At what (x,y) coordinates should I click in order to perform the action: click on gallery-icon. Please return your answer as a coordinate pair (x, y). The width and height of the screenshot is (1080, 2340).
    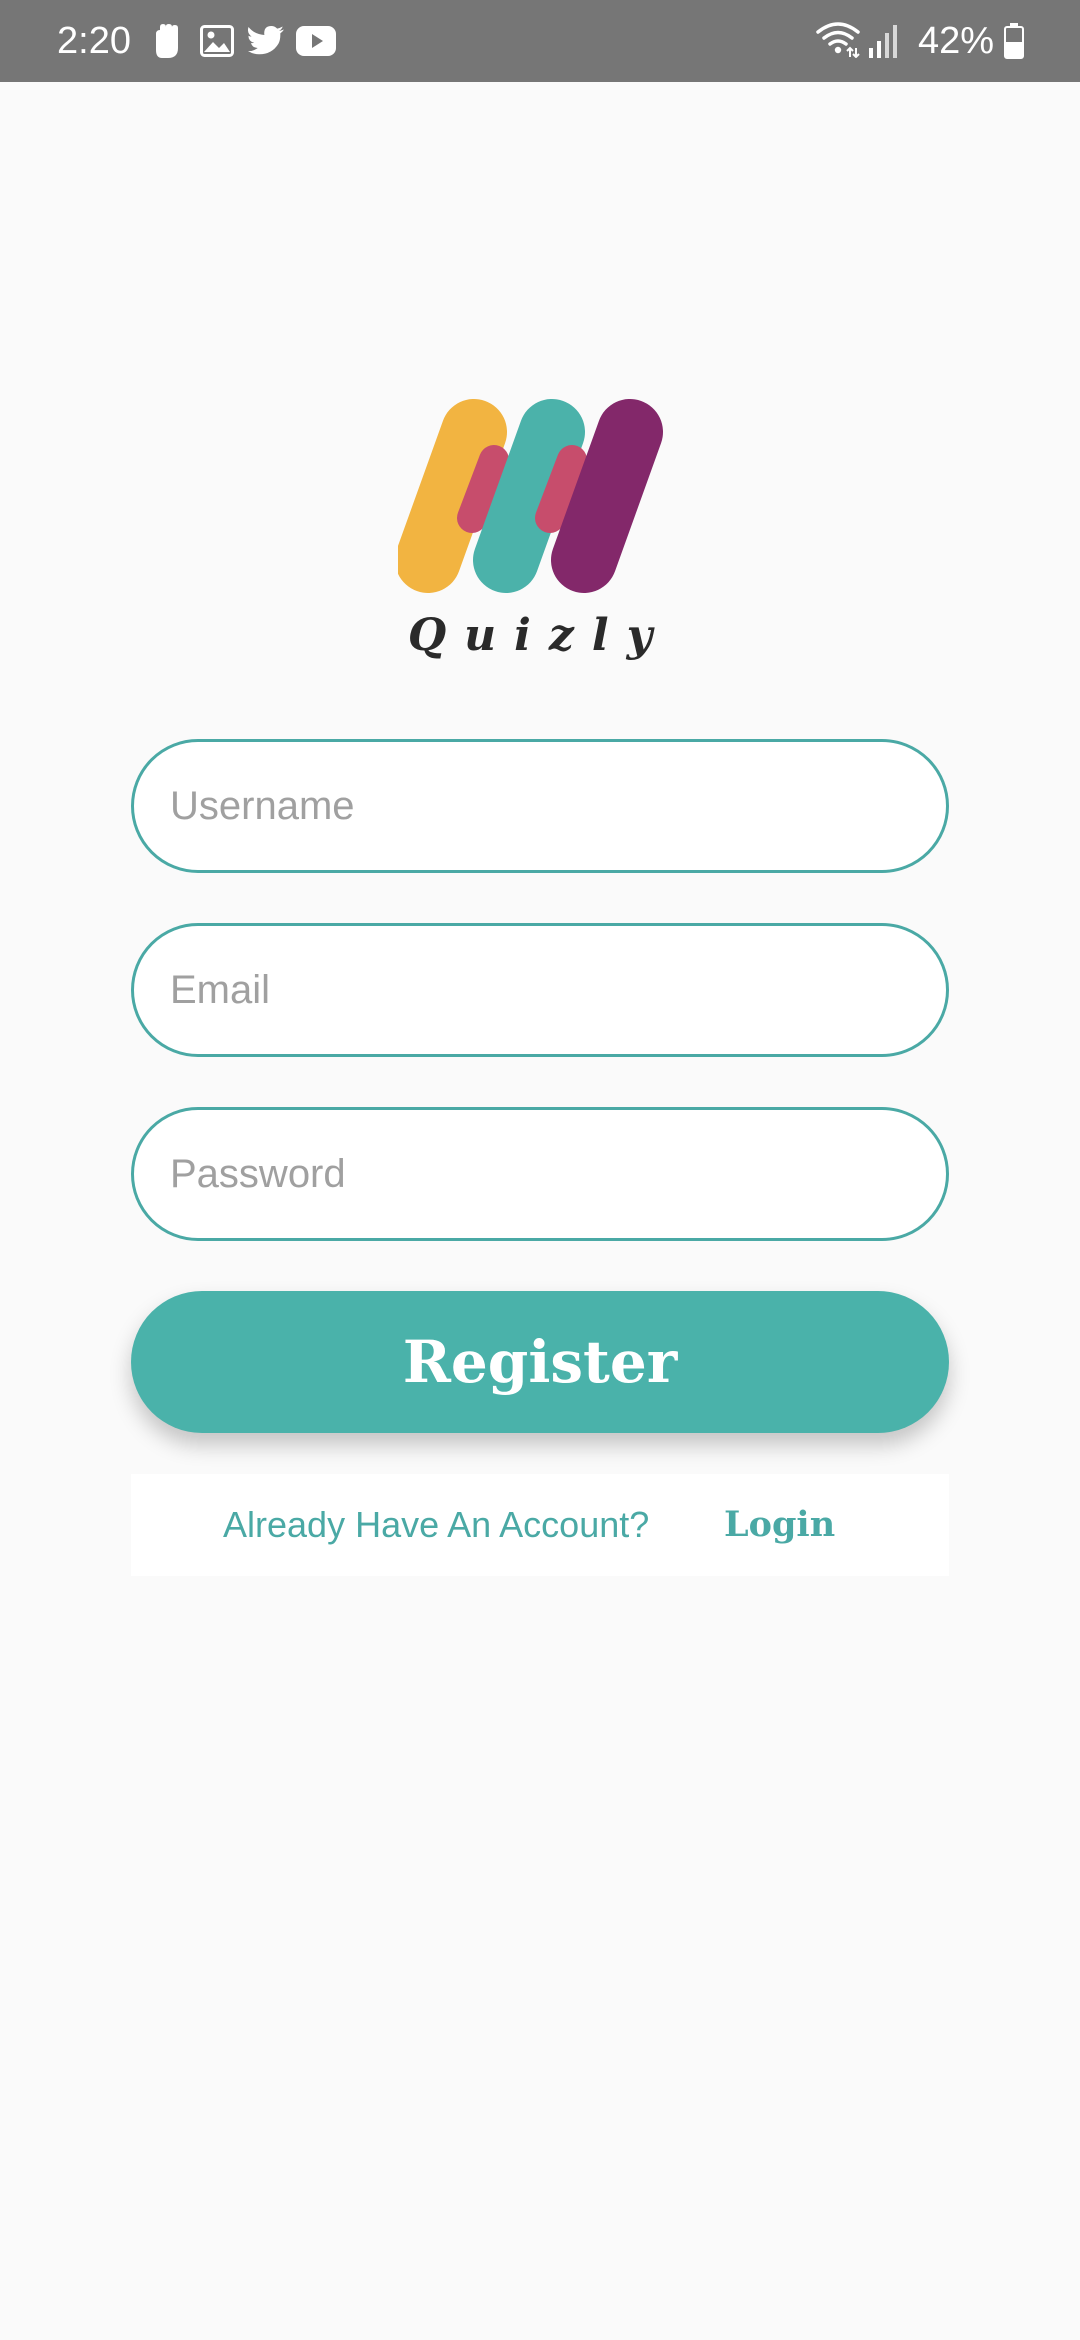
    Looking at the image, I should click on (217, 41).